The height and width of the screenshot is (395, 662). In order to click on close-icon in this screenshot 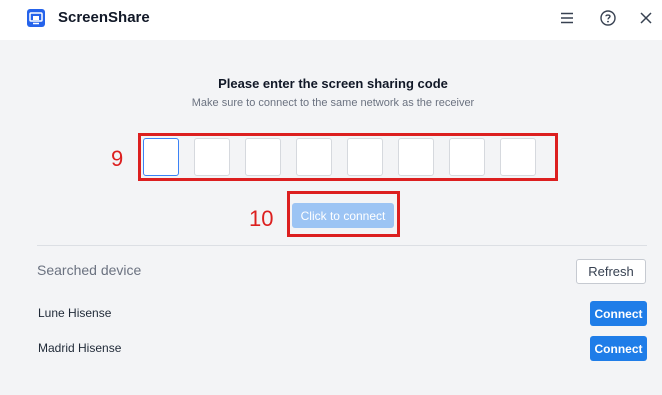, I will do `click(646, 18)`.